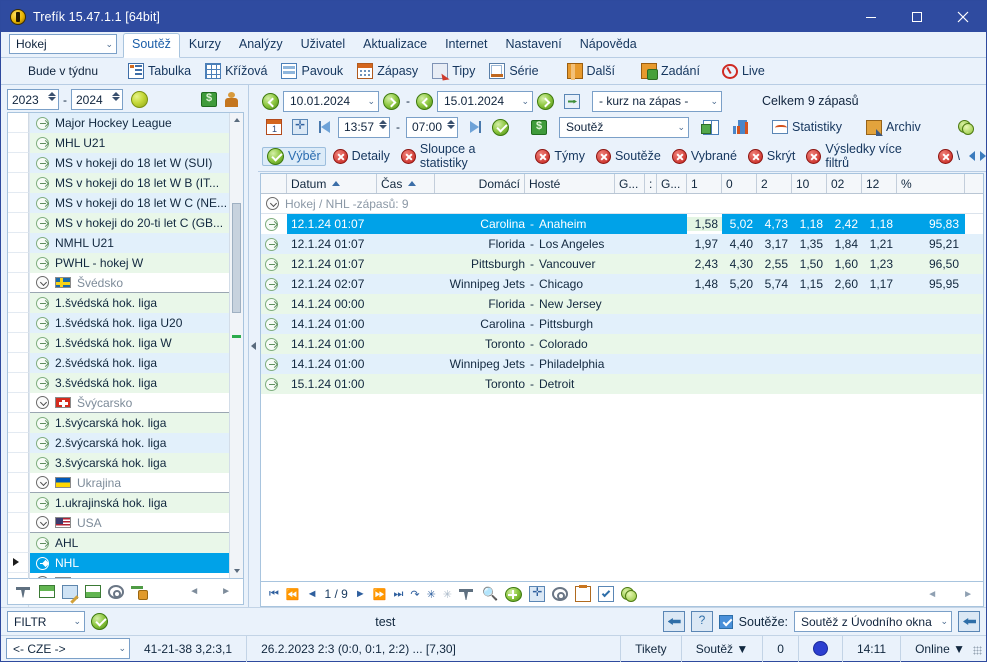  What do you see at coordinates (129, 143) in the screenshot?
I see `tree-item: MHL U21` at bounding box center [129, 143].